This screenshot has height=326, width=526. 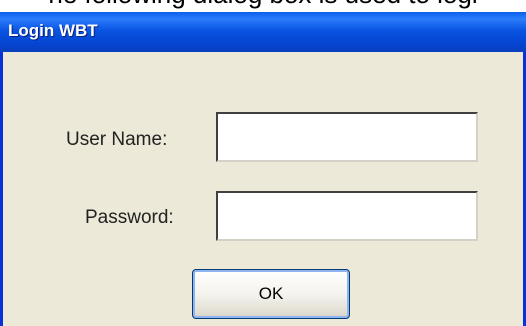 I want to click on username-label: User Name:, so click(x=117, y=139).